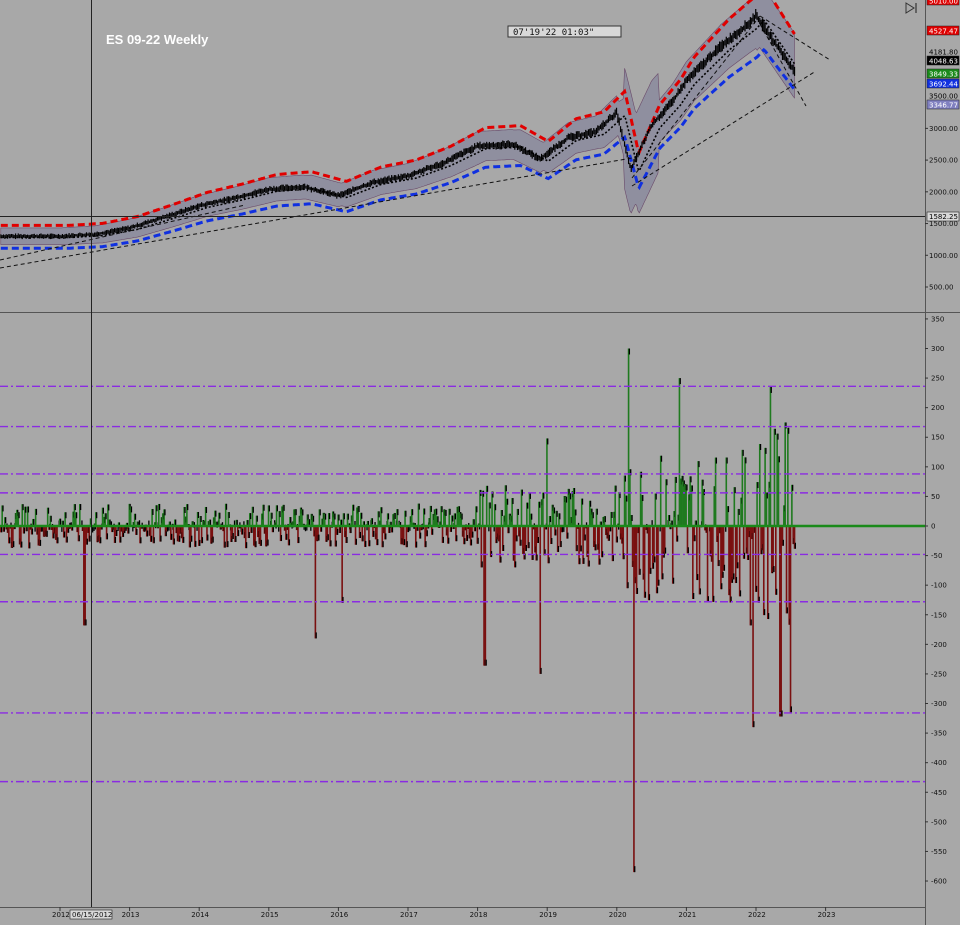  Describe the element at coordinates (912, 8) in the screenshot. I see `replay-icon` at that location.